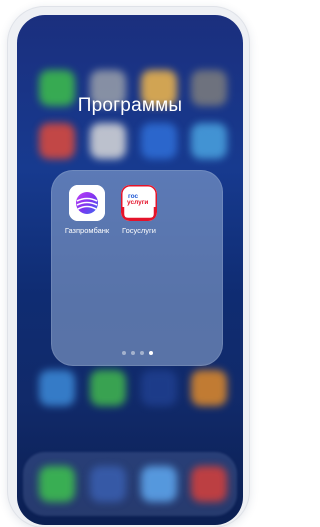 The width and height of the screenshot is (320, 527). What do you see at coordinates (57, 484) in the screenshot?
I see `blurred-phone-icon` at bounding box center [57, 484].